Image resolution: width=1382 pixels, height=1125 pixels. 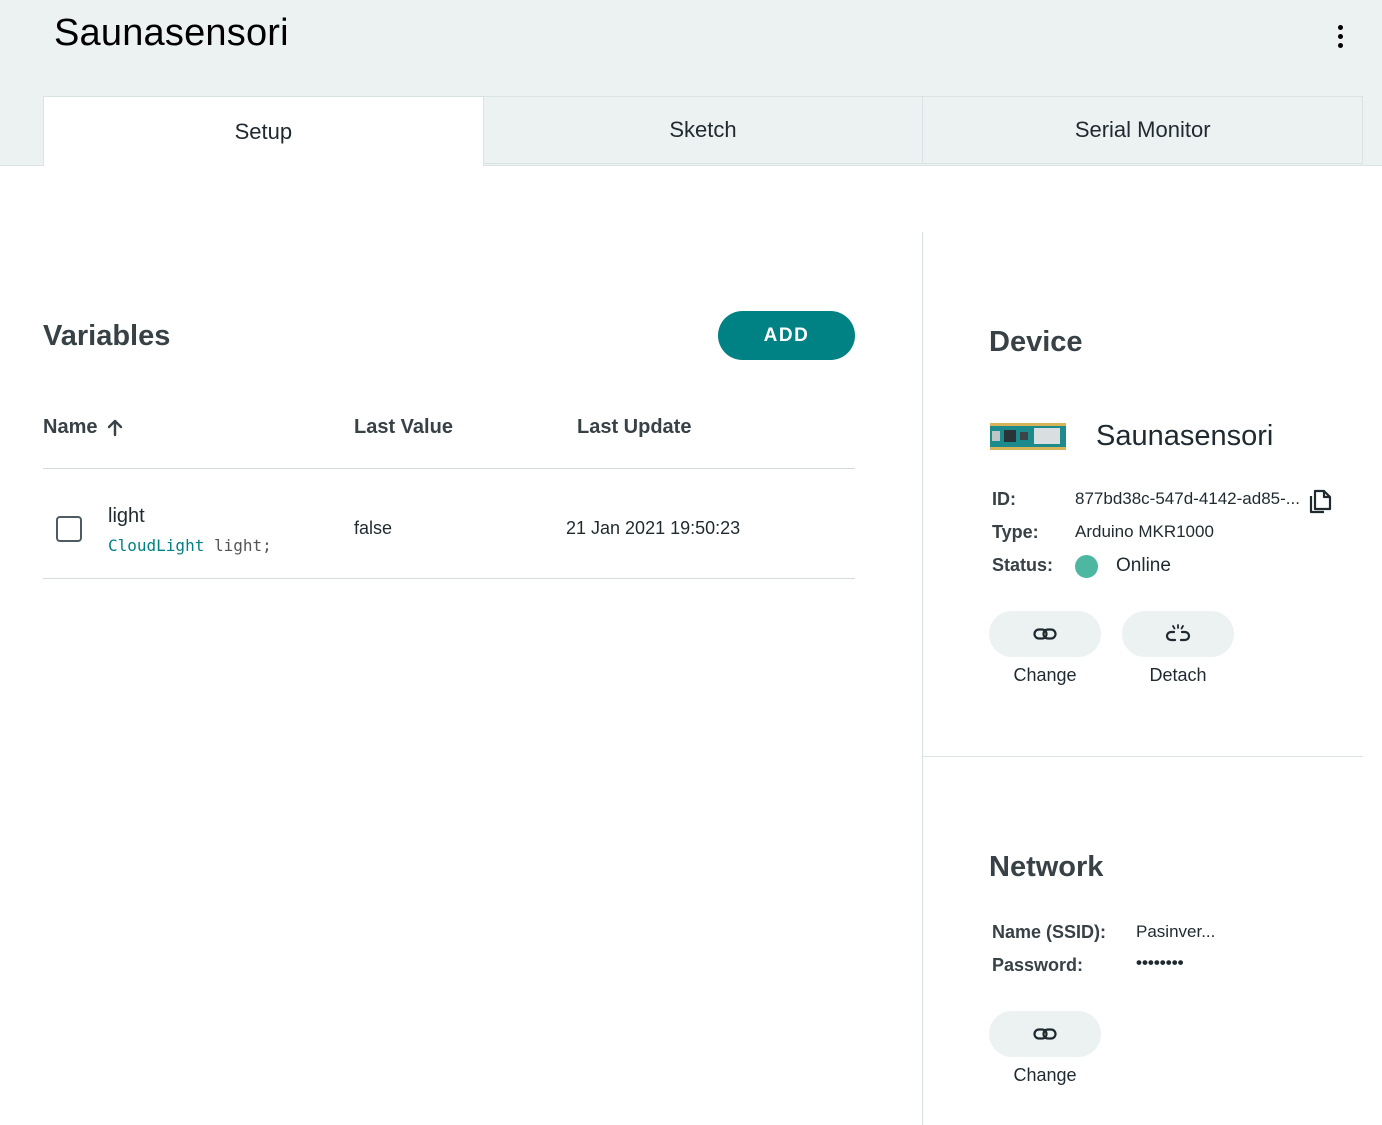 I want to click on tab-sketch: Sketch, so click(x=703, y=130).